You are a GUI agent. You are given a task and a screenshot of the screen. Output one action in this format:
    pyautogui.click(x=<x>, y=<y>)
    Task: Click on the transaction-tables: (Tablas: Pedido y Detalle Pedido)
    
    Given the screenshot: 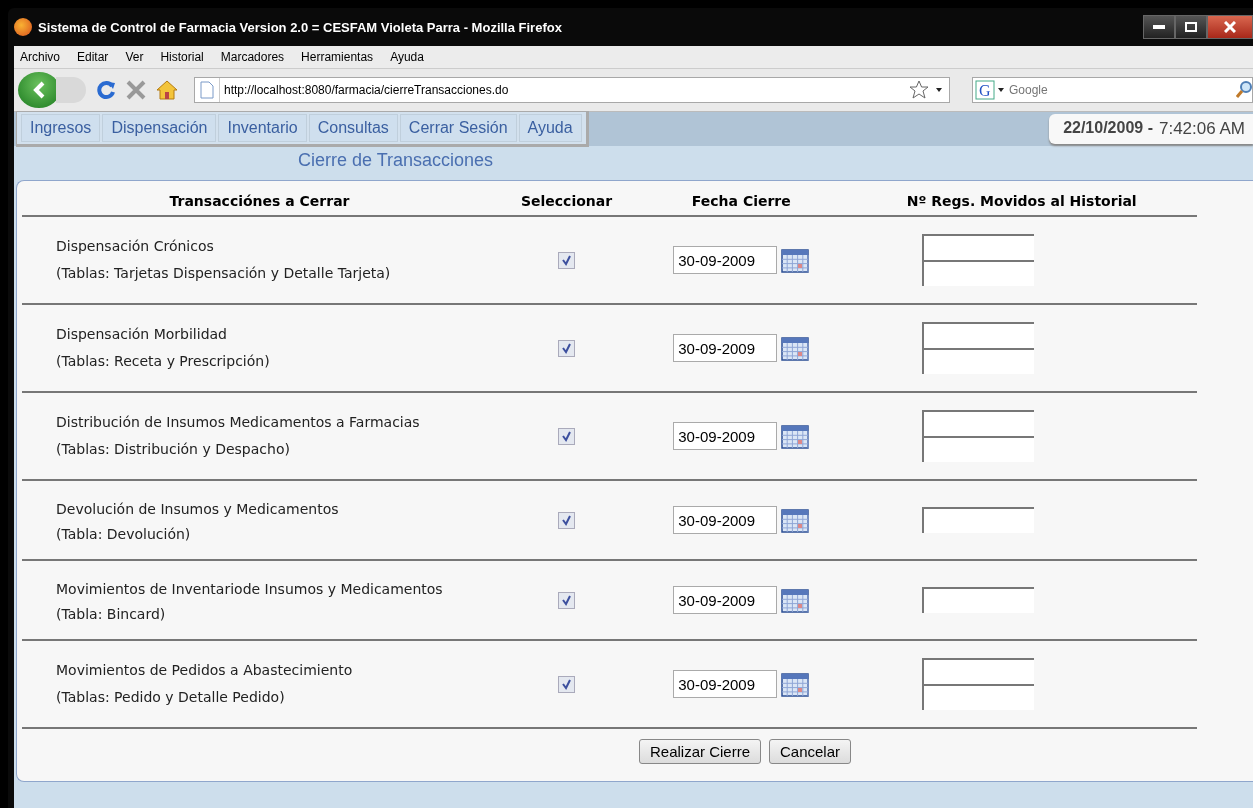 What is the action you would take?
    pyautogui.click(x=276, y=697)
    